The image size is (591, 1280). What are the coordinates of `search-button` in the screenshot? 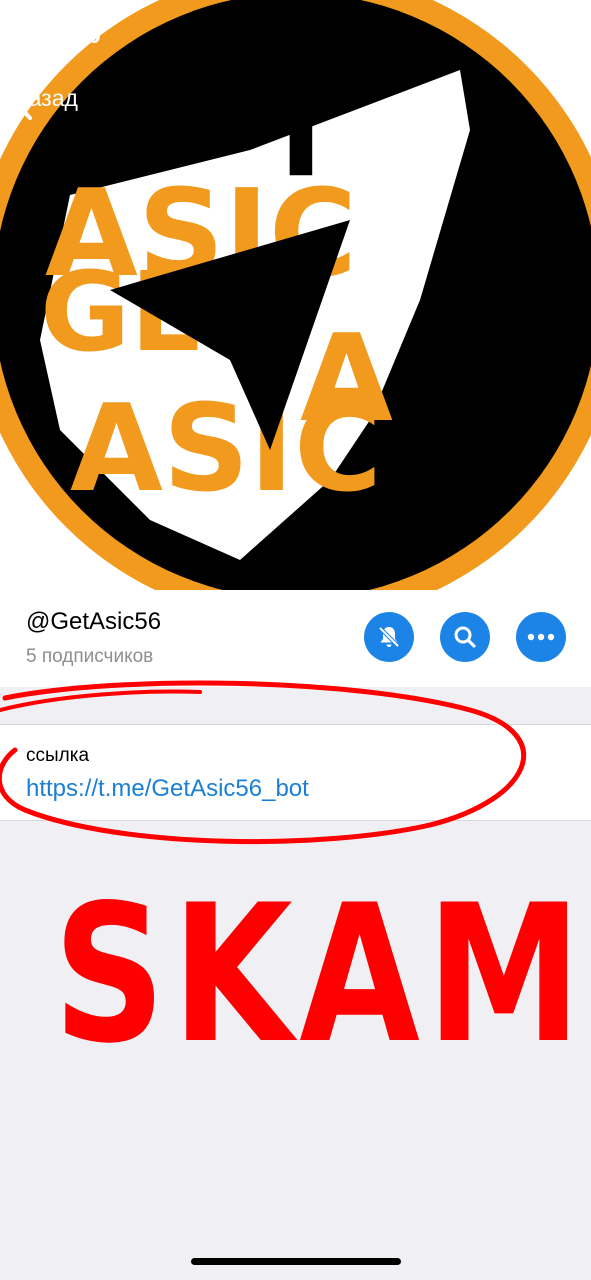 It's located at (465, 637).